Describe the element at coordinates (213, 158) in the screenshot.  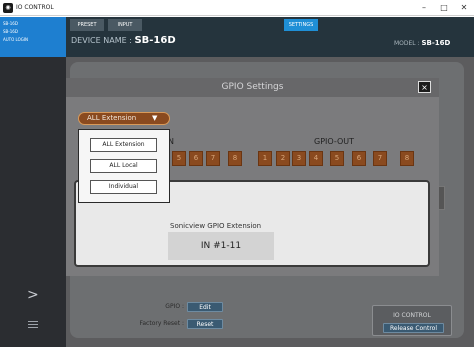
I see `gpio-in-button: 7` at that location.